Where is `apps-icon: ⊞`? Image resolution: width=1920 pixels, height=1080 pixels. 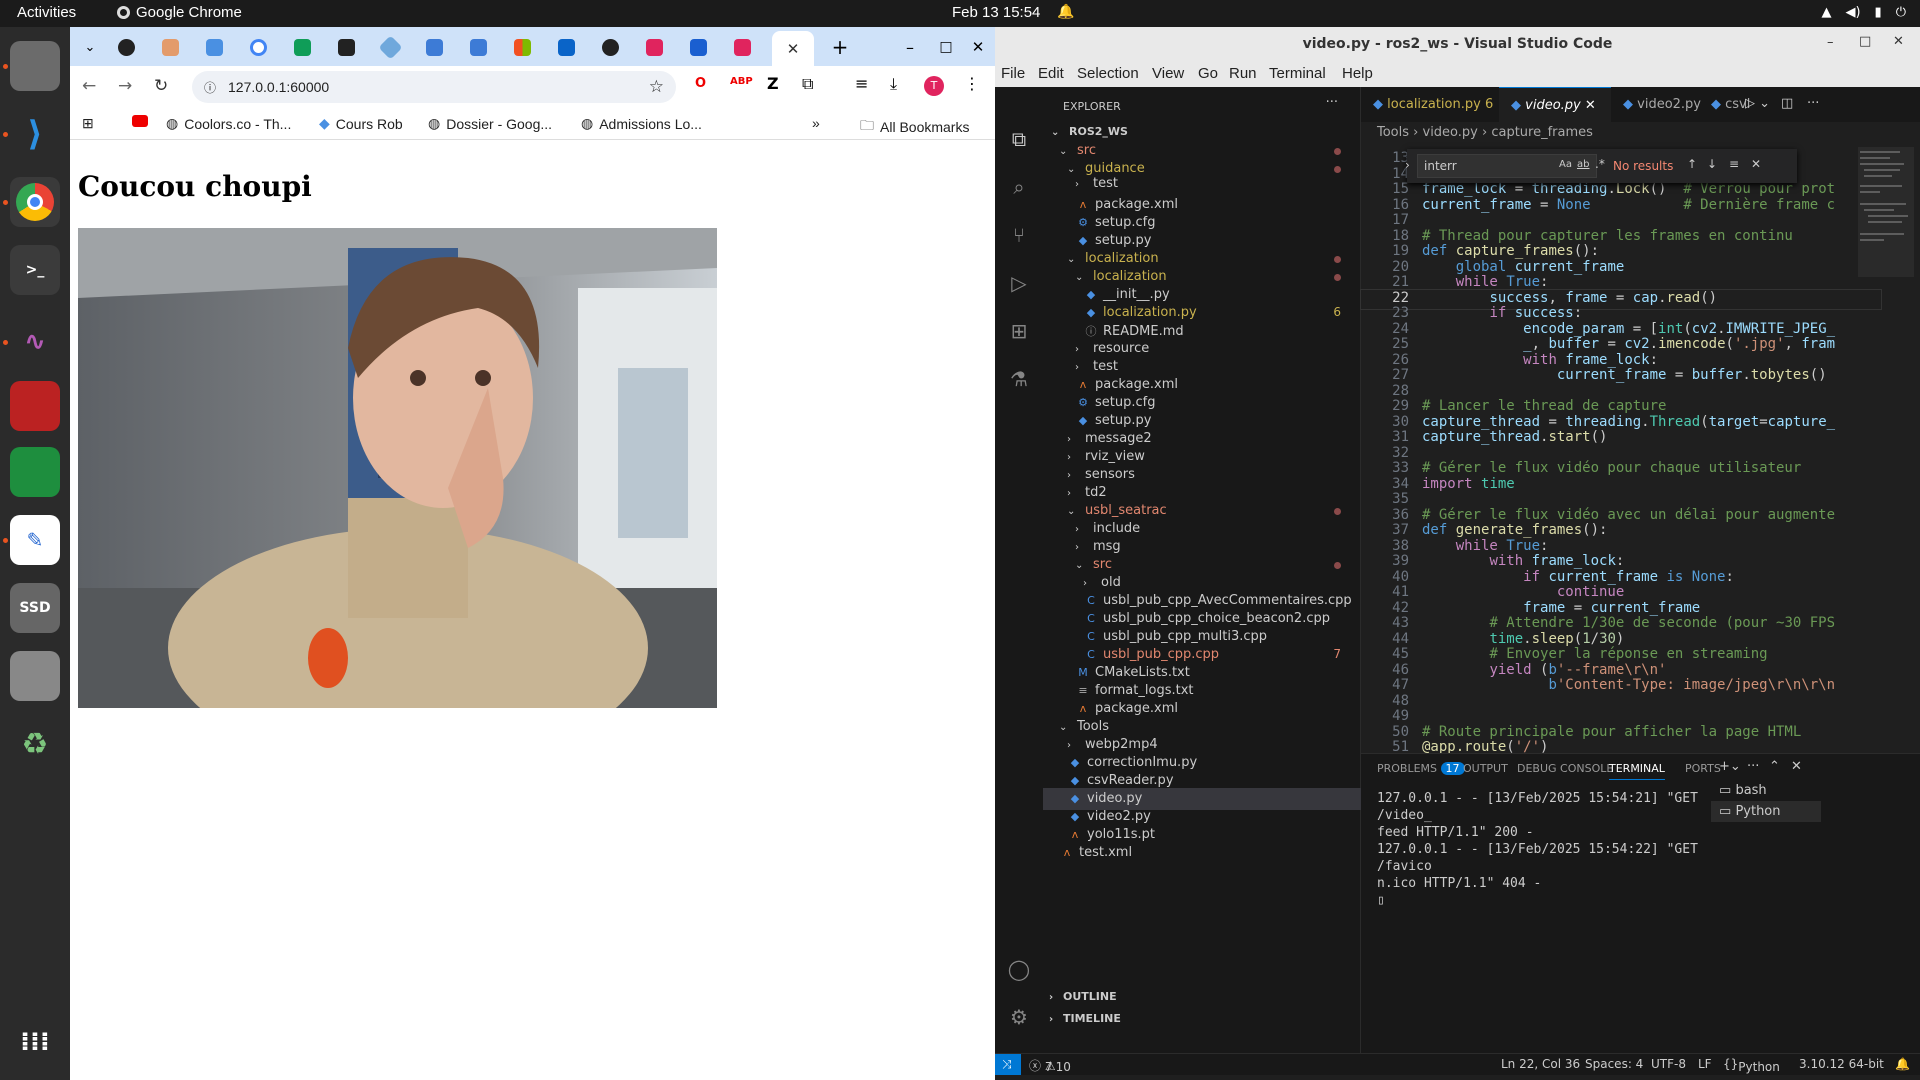
apps-icon: ⊞ is located at coordinates (88, 123).